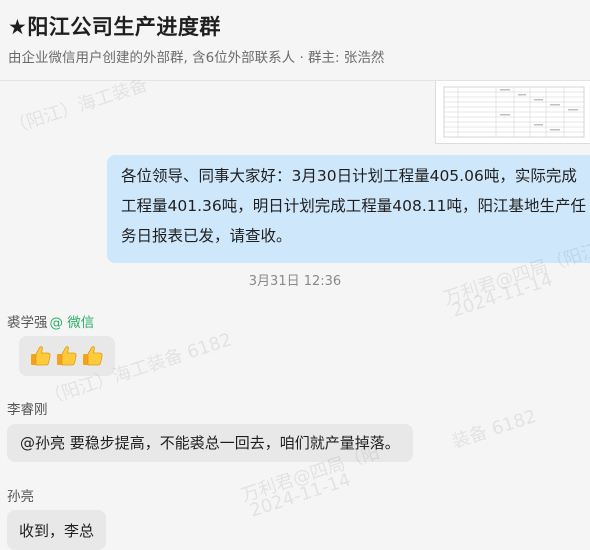 The image size is (590, 550). I want to click on watermark: 2024-11-14, so click(300, 495).